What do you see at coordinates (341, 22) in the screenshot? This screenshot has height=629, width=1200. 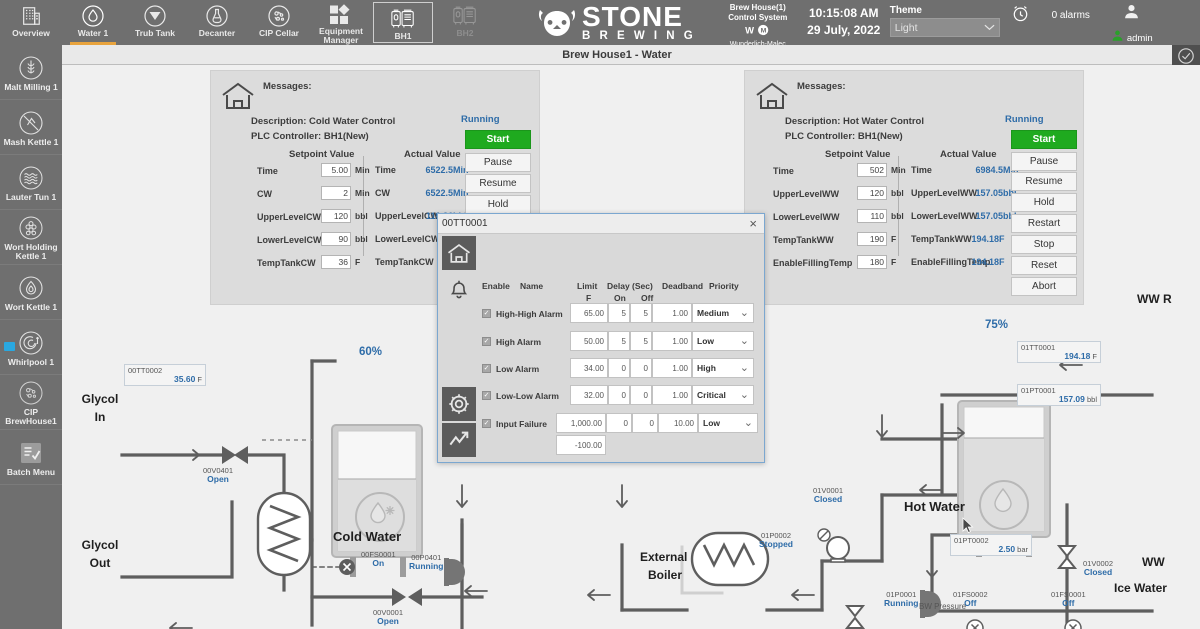 I see `nav-item-equipment-manager: Equipment Manager` at bounding box center [341, 22].